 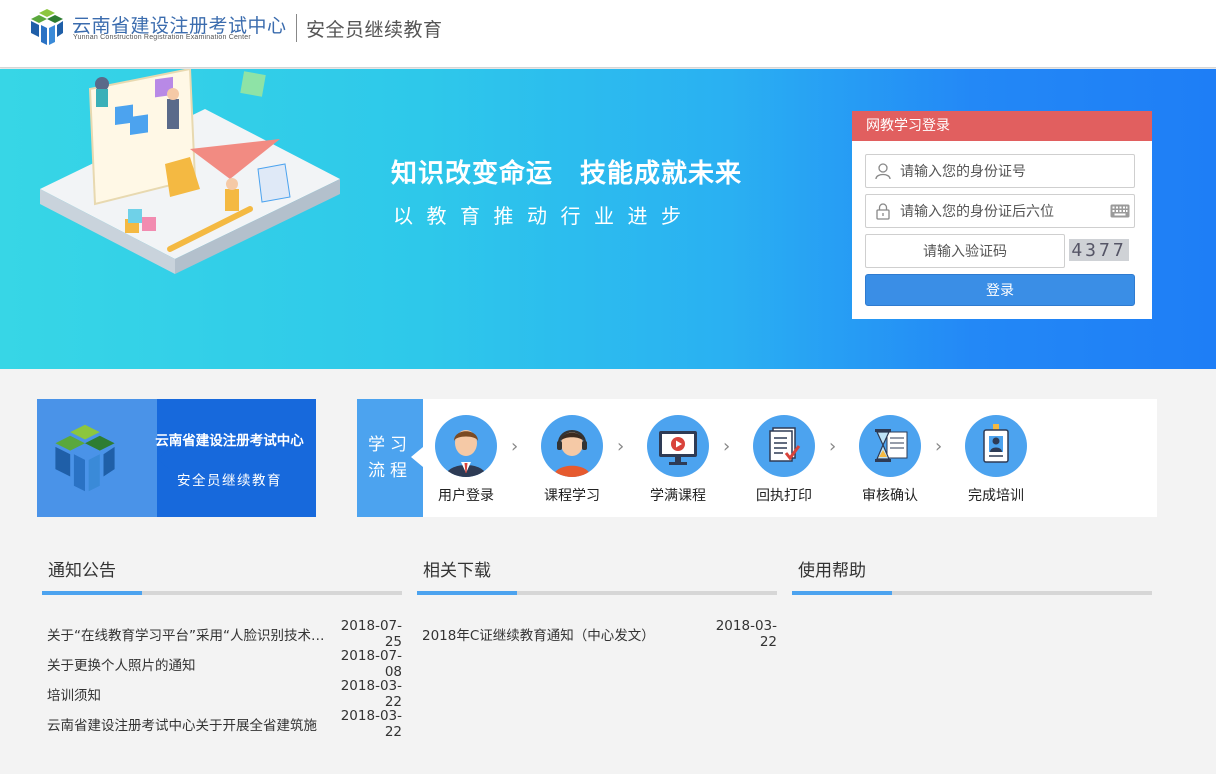 I want to click on help-section: 使用帮助, so click(x=972, y=575).